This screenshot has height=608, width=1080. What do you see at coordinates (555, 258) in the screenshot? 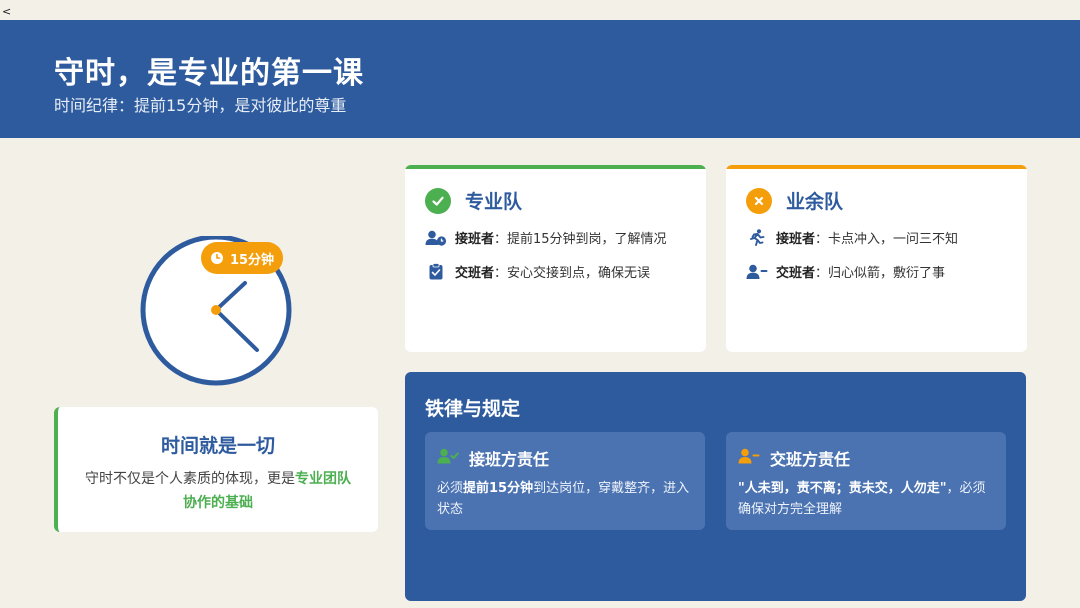
I see `pro-team-card: 专业队` at bounding box center [555, 258].